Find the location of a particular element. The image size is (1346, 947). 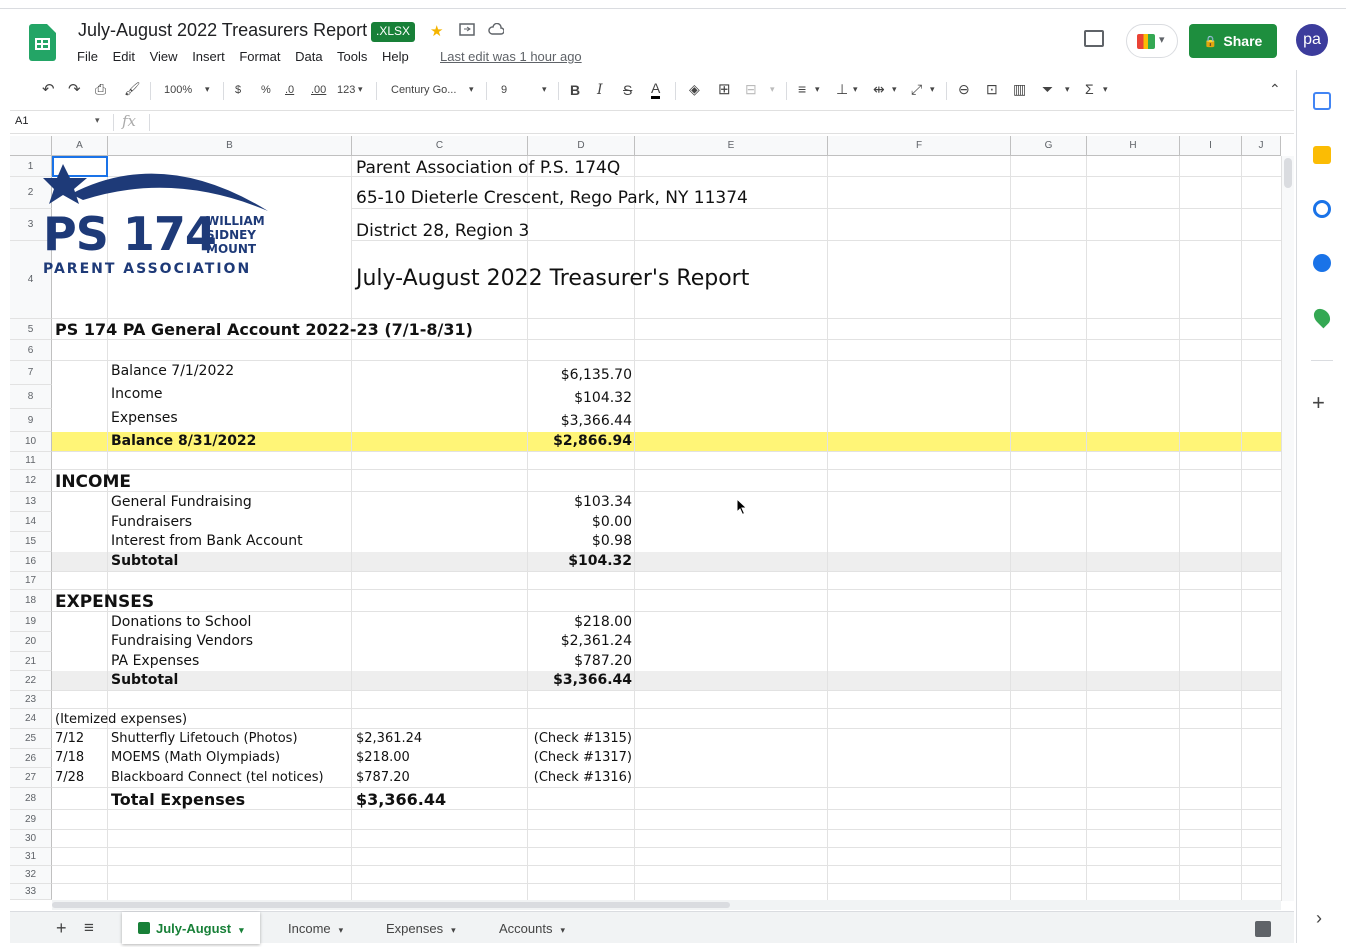

insert-link-icon: ⊖ is located at coordinates (964, 89).